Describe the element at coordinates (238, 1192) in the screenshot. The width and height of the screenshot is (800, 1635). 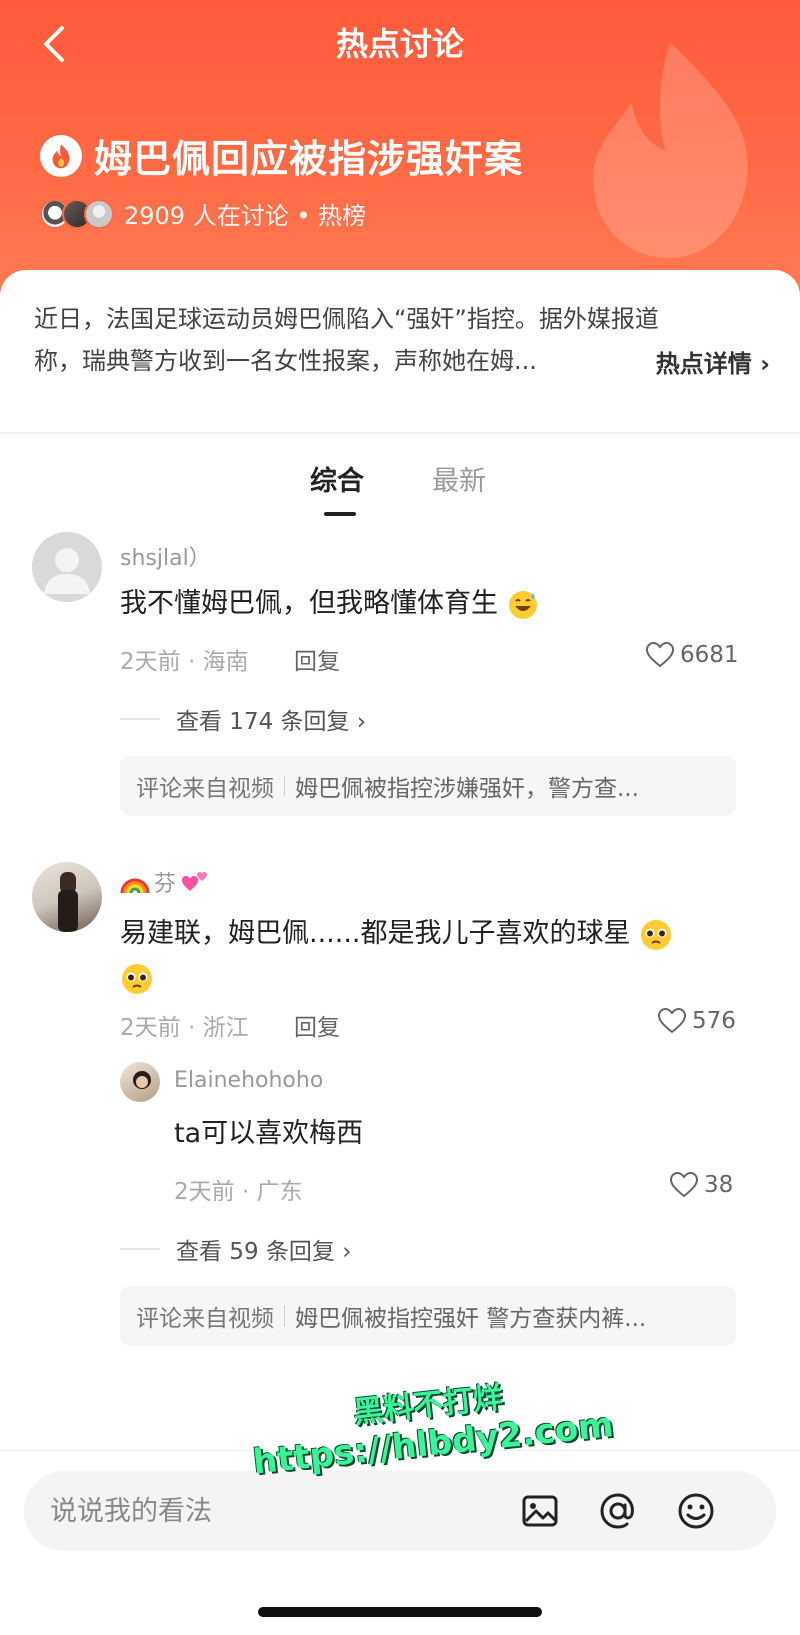
I see `reply-time-location: 2天前 · 广东` at that location.